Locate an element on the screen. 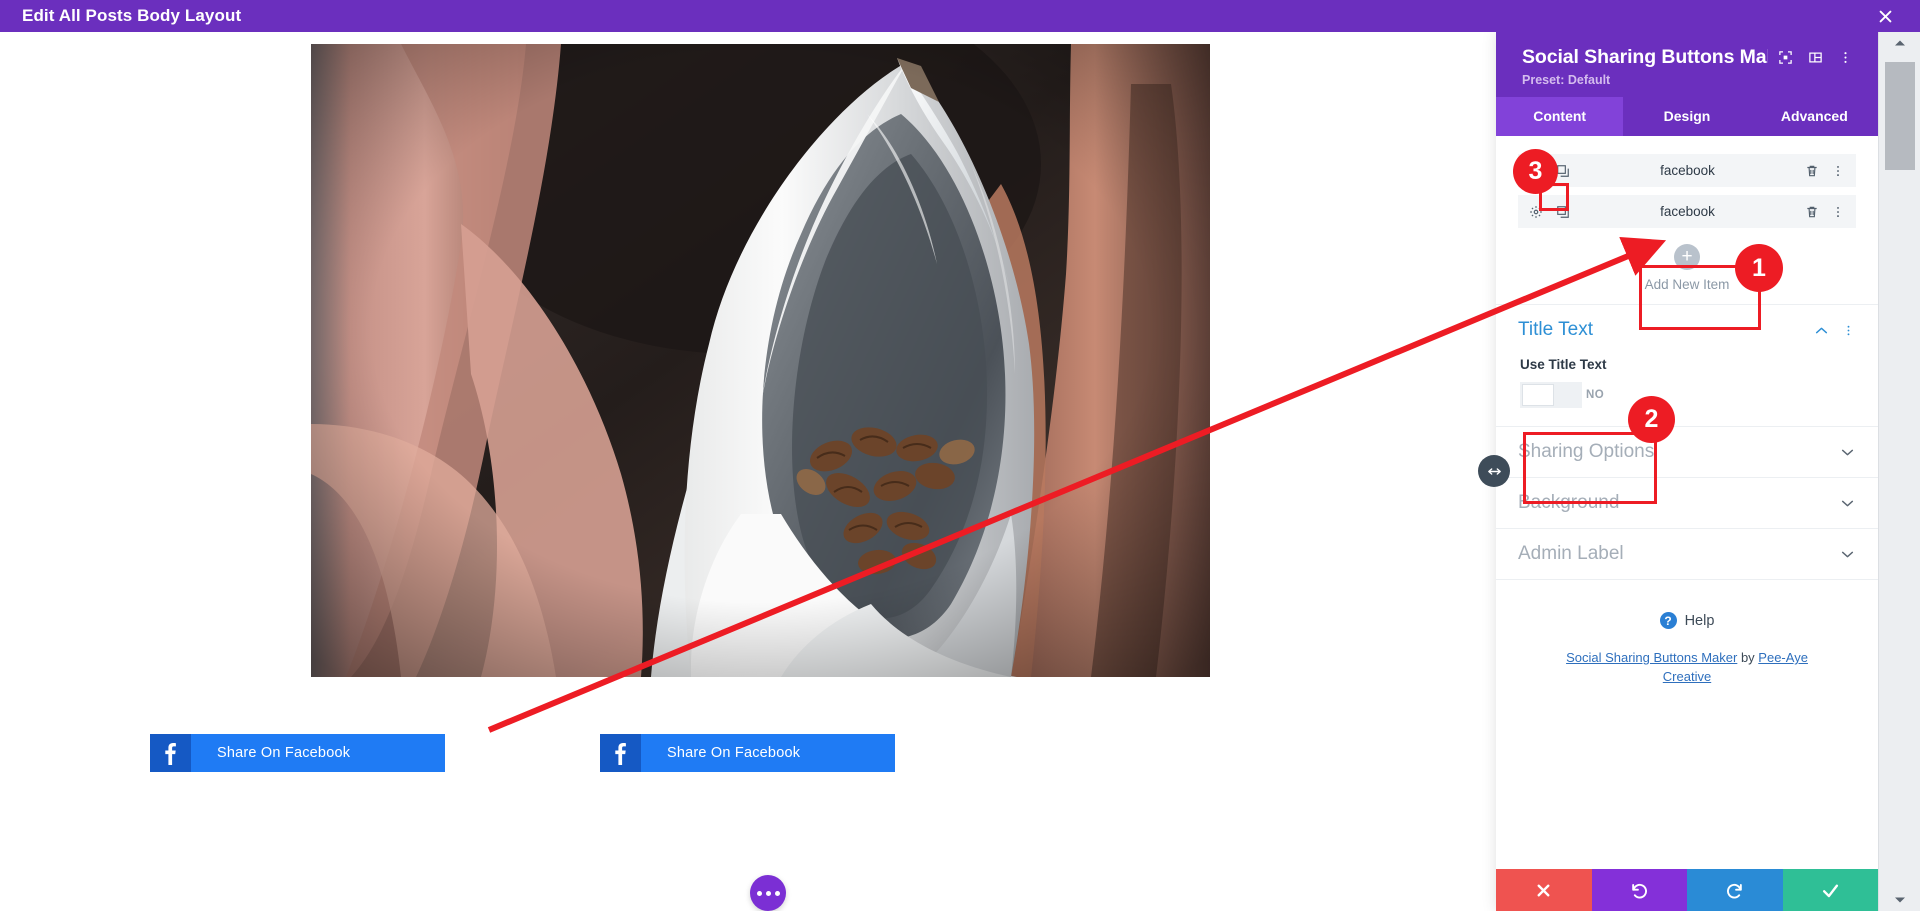 The width and height of the screenshot is (1920, 911). help-button: ? Help is located at coordinates (1687, 620).